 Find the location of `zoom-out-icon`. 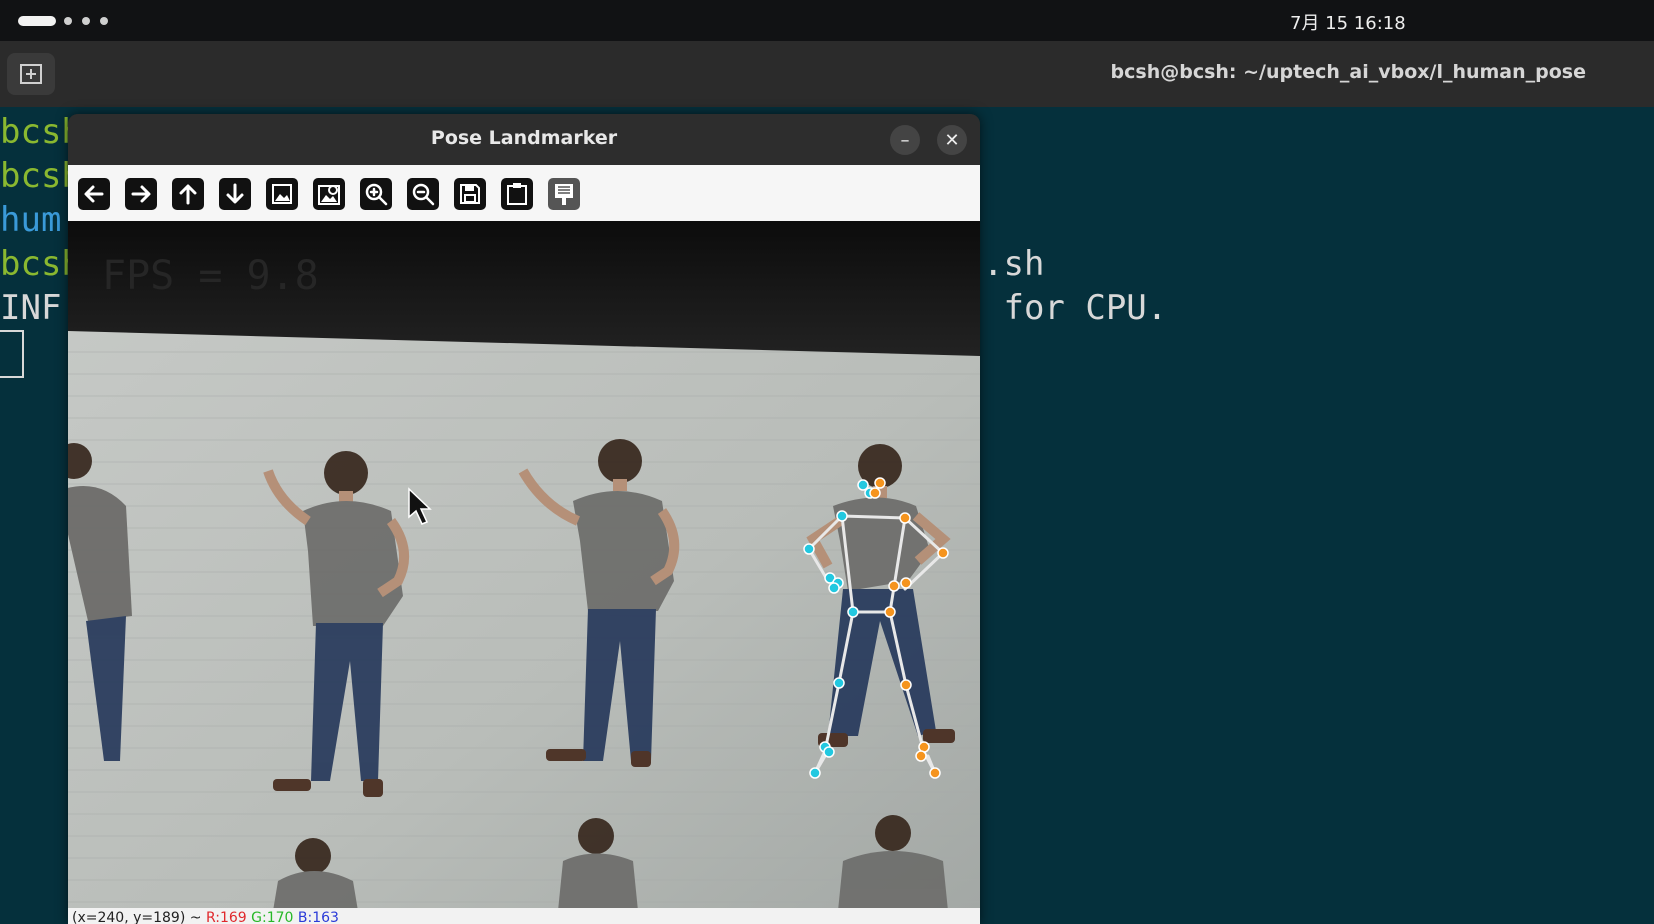

zoom-out-icon is located at coordinates (423, 194).